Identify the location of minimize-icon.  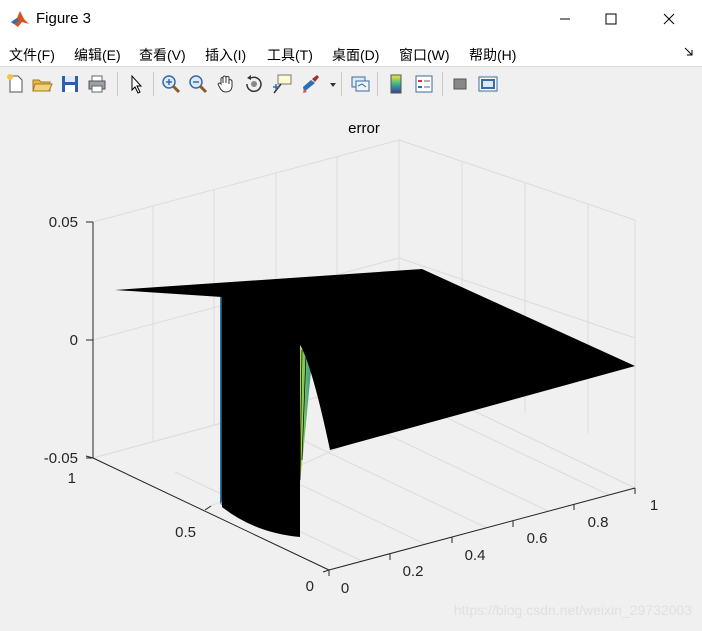
(565, 19).